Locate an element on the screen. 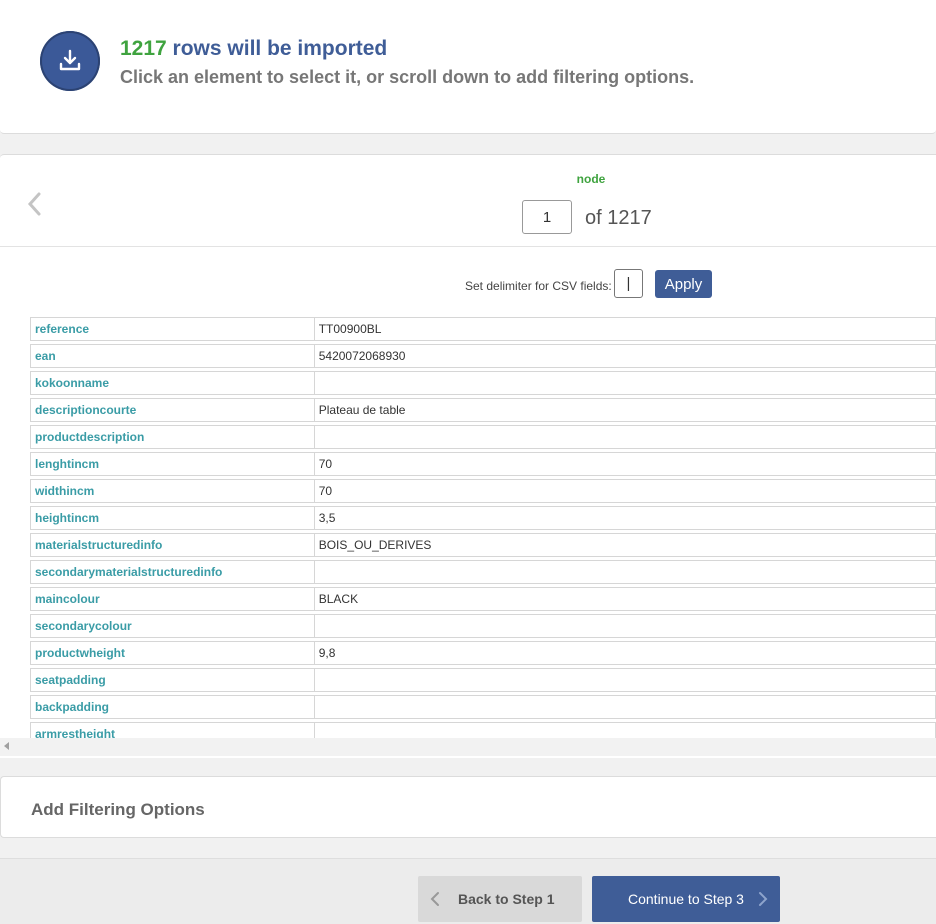 The width and height of the screenshot is (936, 924). field-row: secondarymaterialstructuredinfo is located at coordinates (483, 572).